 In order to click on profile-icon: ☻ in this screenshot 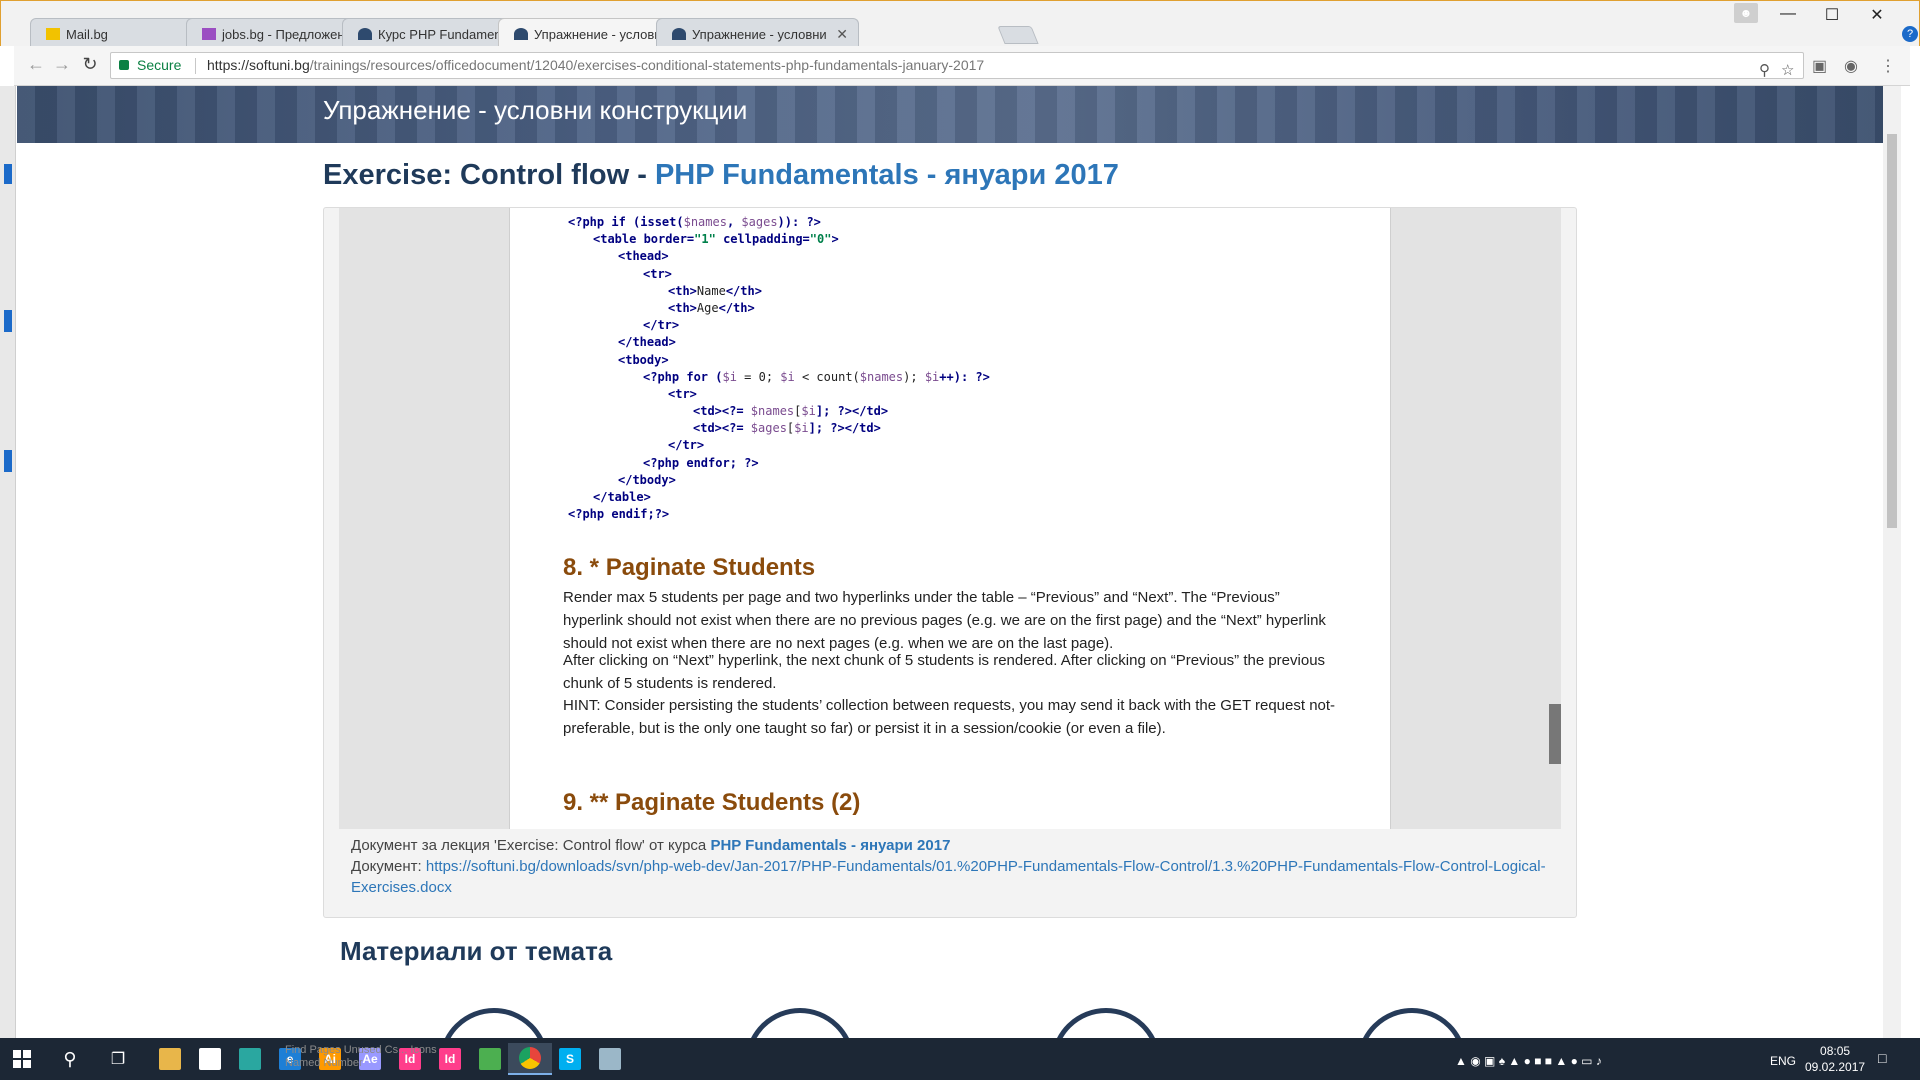, I will do `click(1746, 13)`.